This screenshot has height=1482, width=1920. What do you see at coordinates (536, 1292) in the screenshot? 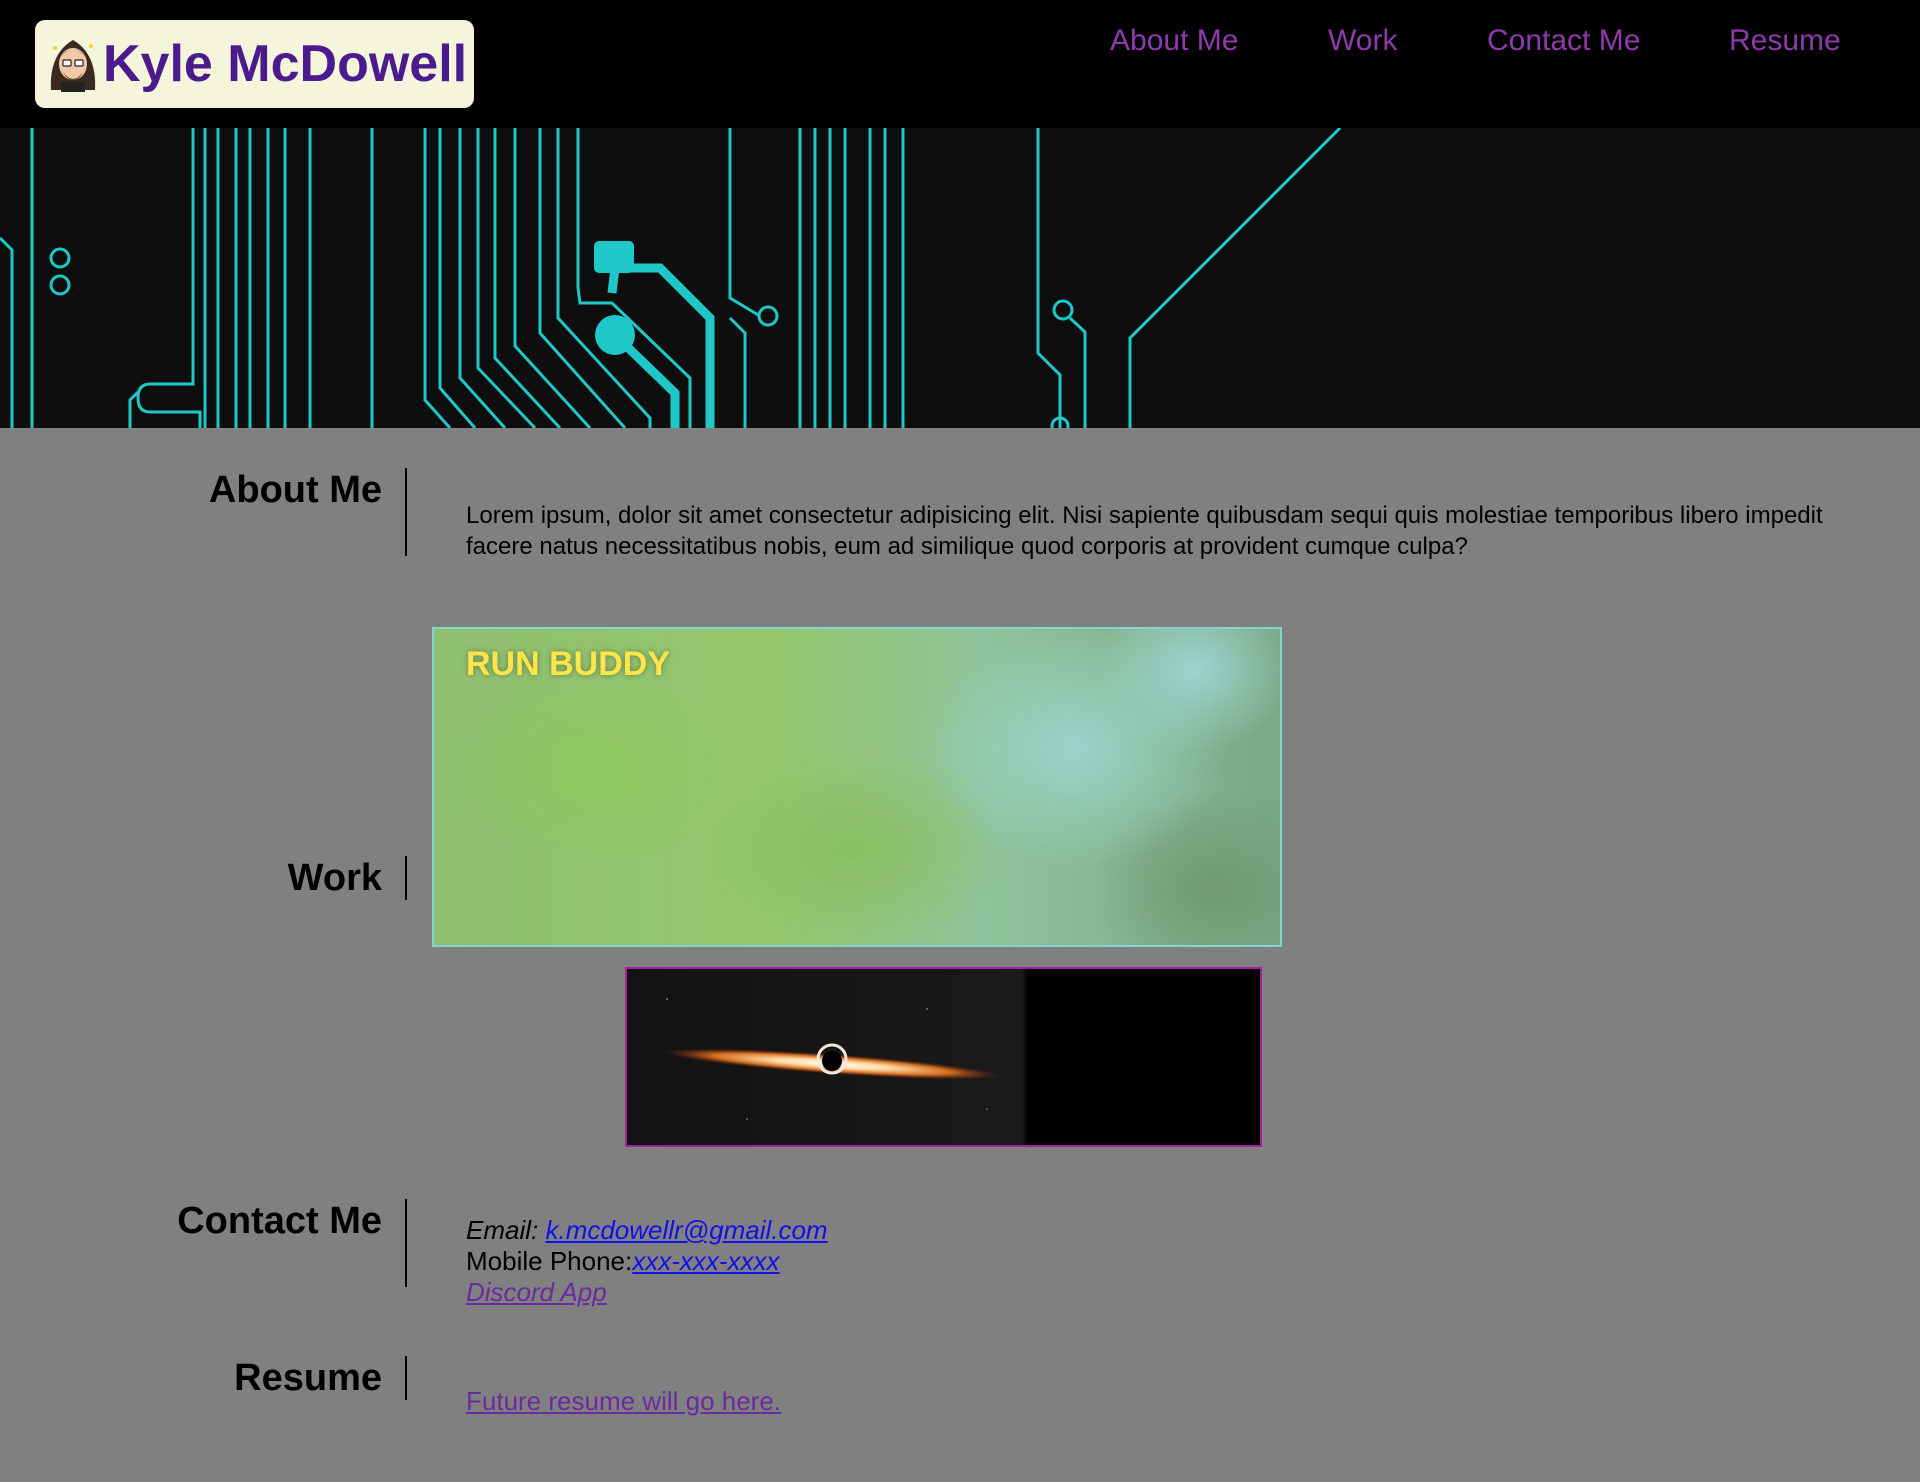
I see `discord-link: Discord App` at bounding box center [536, 1292].